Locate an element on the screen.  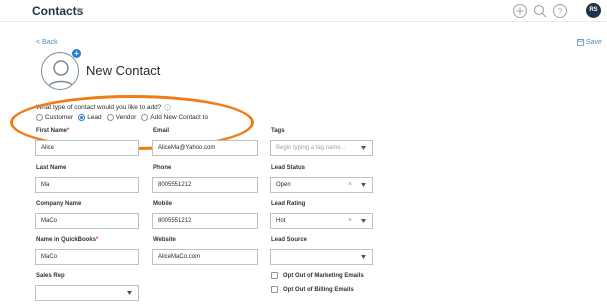
radio-customer-label: Customer is located at coordinates (59, 117).